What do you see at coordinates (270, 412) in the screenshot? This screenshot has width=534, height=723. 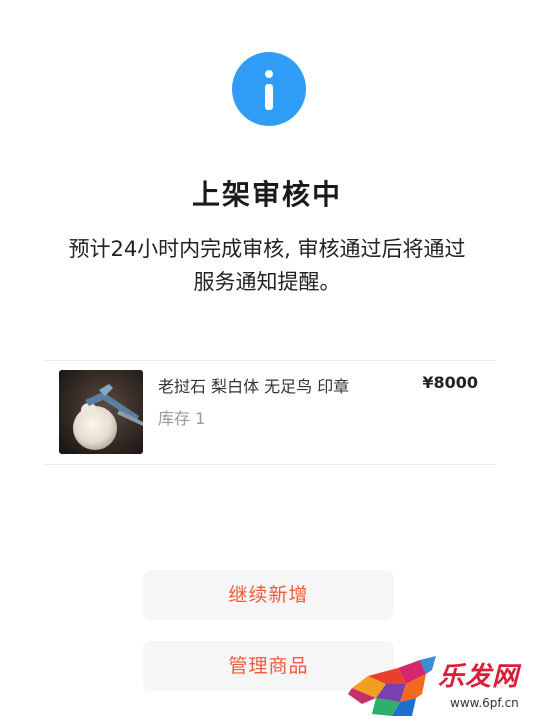 I see `product-item: 老挝石 梨白体 无足鸟 印章 库存 1 ¥8000` at bounding box center [270, 412].